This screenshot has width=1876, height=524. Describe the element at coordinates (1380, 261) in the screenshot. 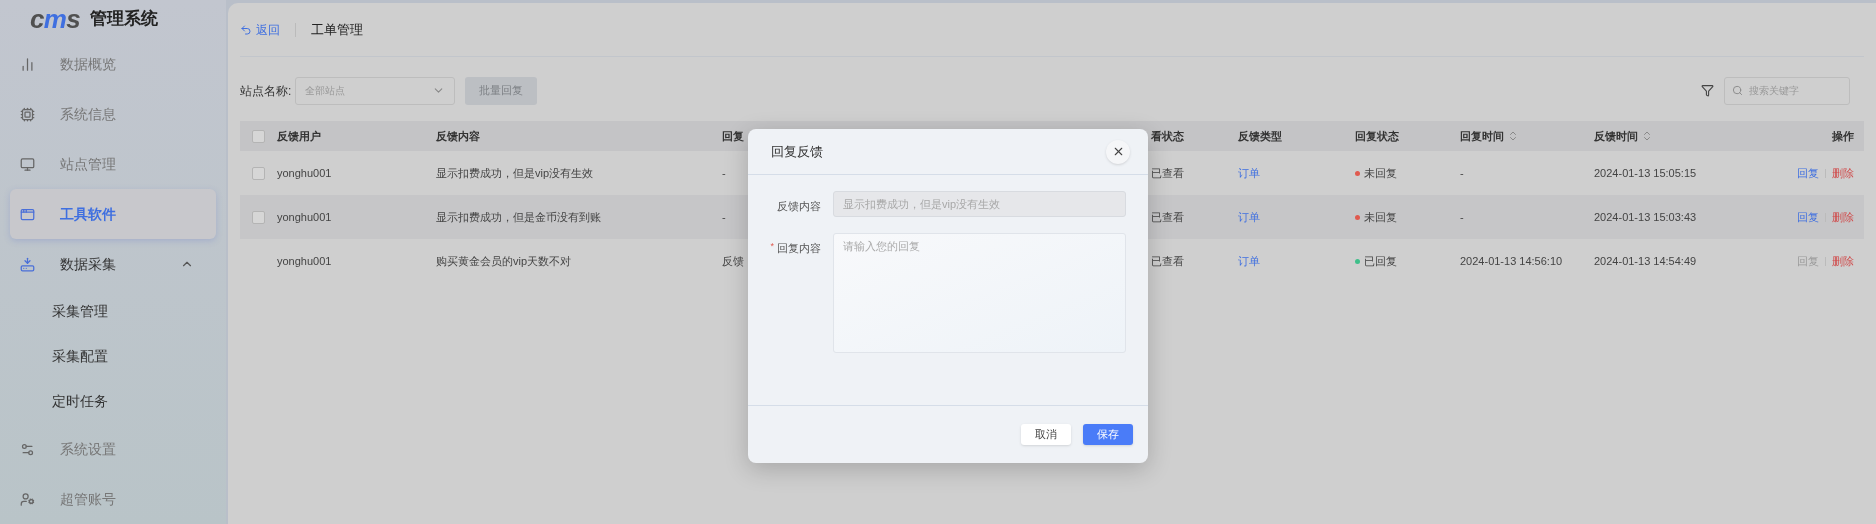

I see `status-text: 已回复` at that location.